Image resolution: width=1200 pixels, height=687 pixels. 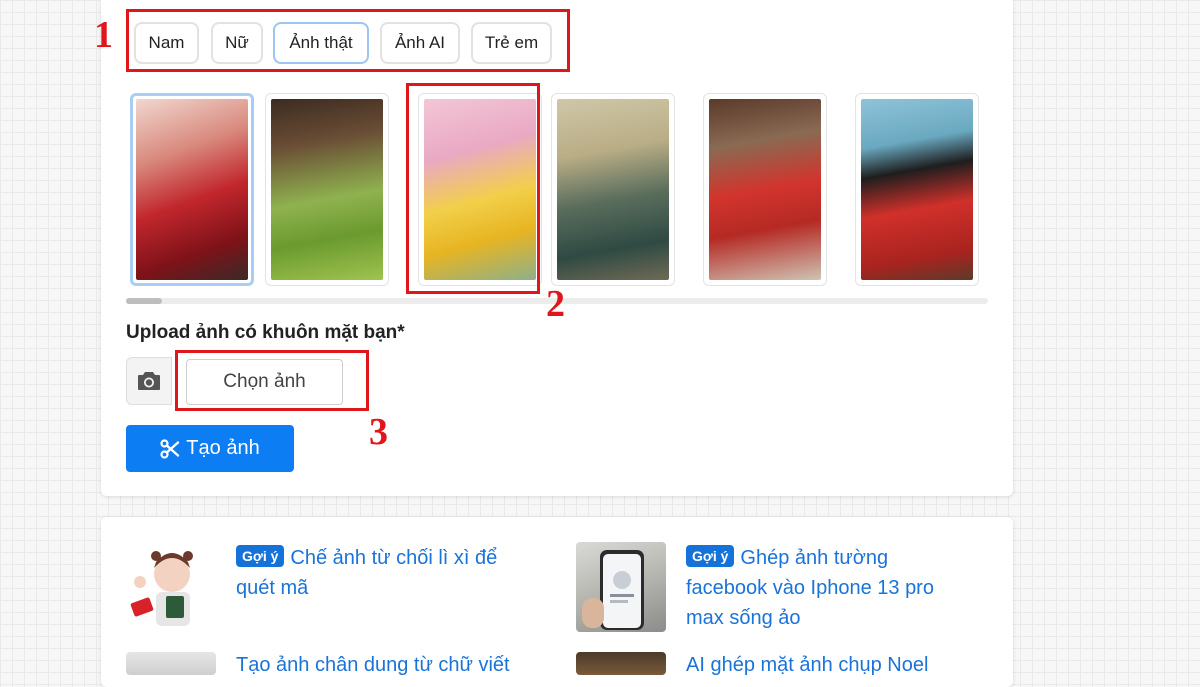 What do you see at coordinates (161, 588) in the screenshot?
I see `girl-sticker-image` at bounding box center [161, 588].